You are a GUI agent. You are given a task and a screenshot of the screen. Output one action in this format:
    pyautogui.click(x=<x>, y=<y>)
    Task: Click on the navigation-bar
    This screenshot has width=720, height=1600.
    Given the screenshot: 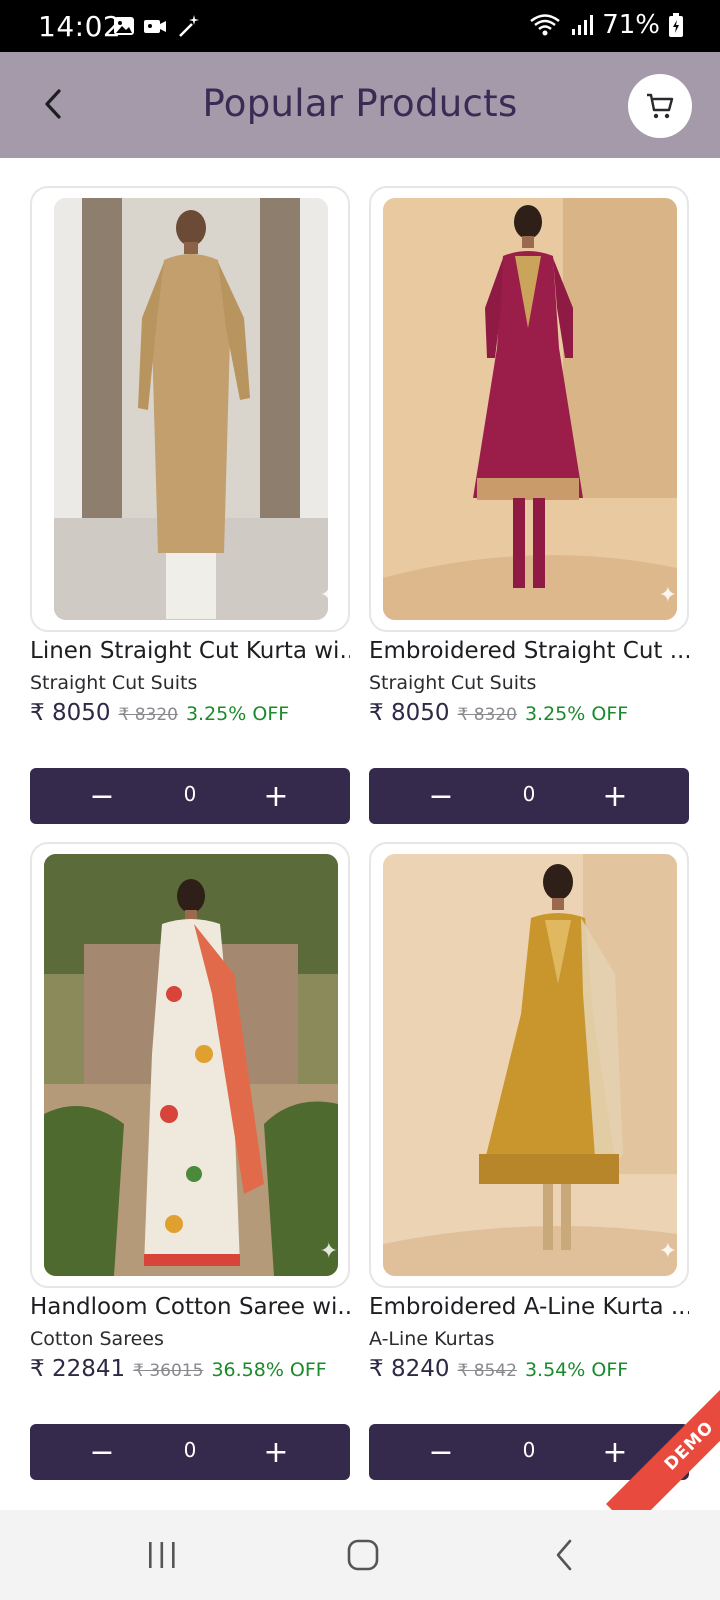 What is the action you would take?
    pyautogui.click(x=360, y=1555)
    